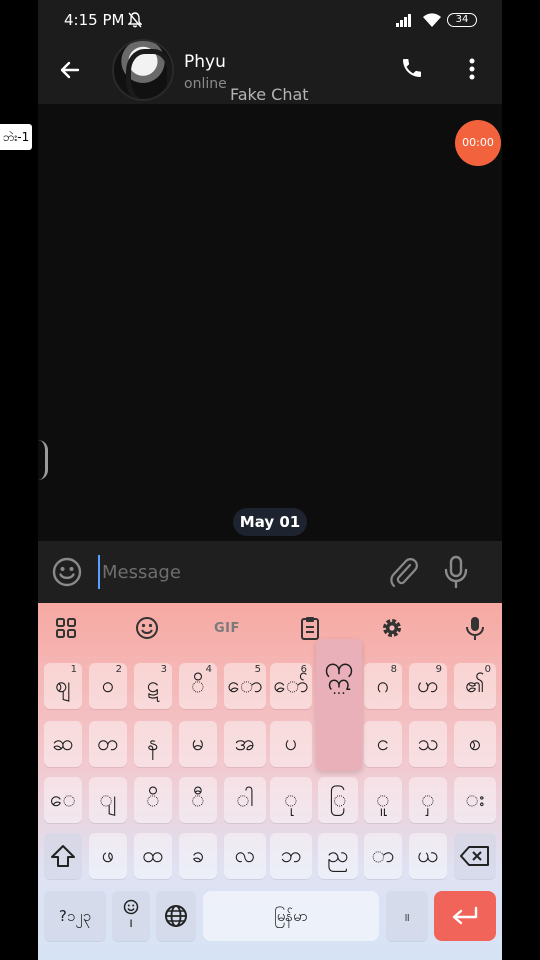 The image size is (540, 960). What do you see at coordinates (403, 20) in the screenshot?
I see `signal-icon` at bounding box center [403, 20].